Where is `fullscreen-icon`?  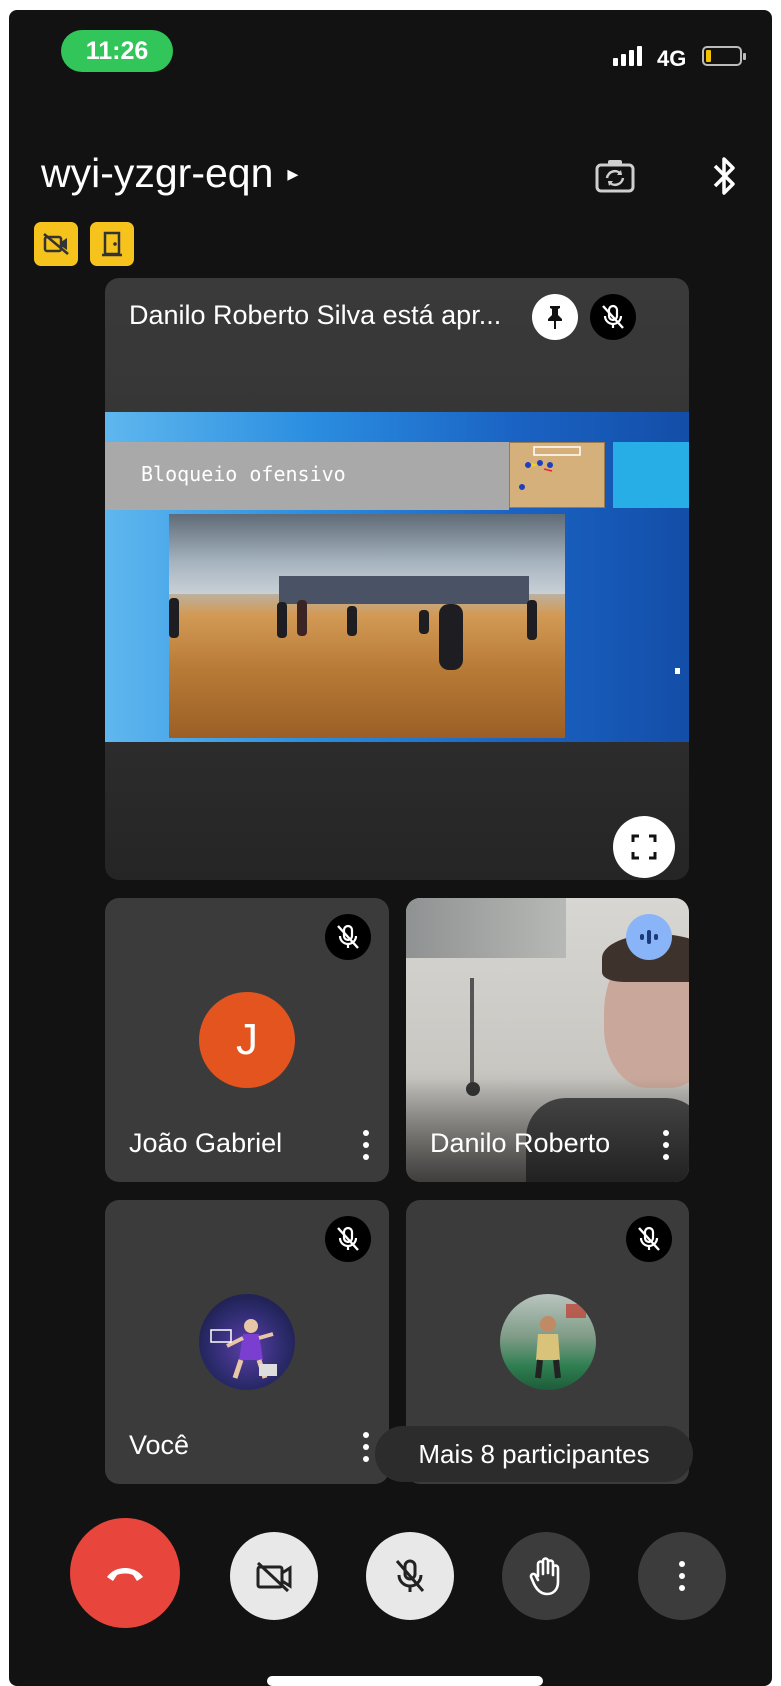
fullscreen-icon is located at coordinates (644, 847).